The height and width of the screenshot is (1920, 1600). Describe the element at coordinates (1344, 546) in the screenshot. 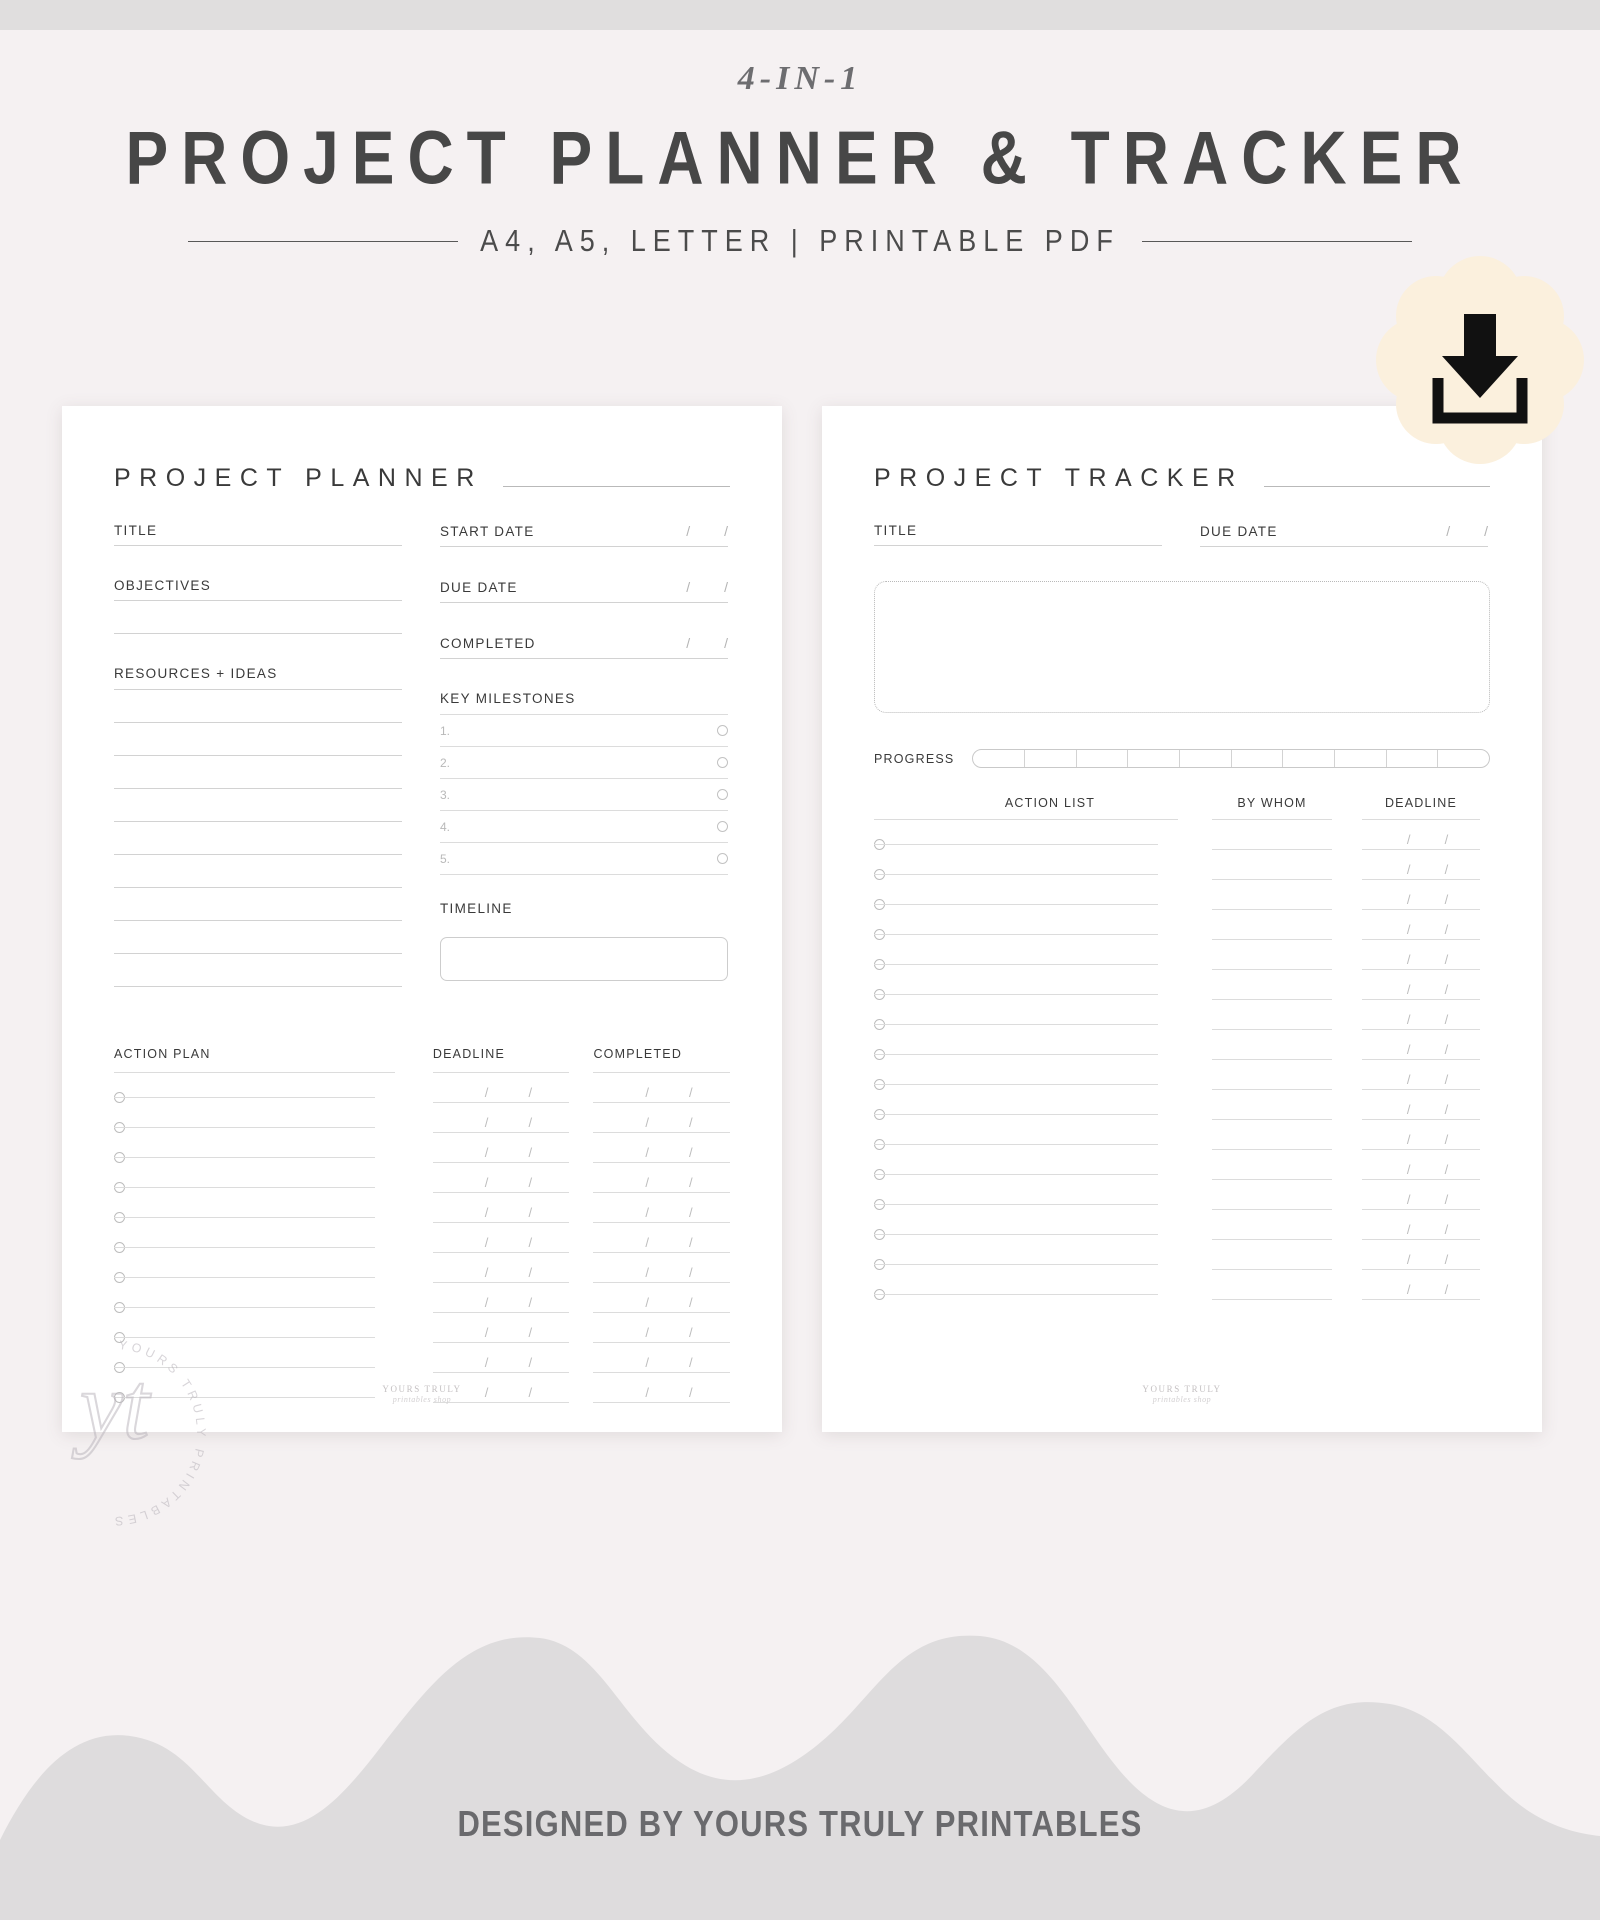

I see `tracker-due-date-line` at that location.